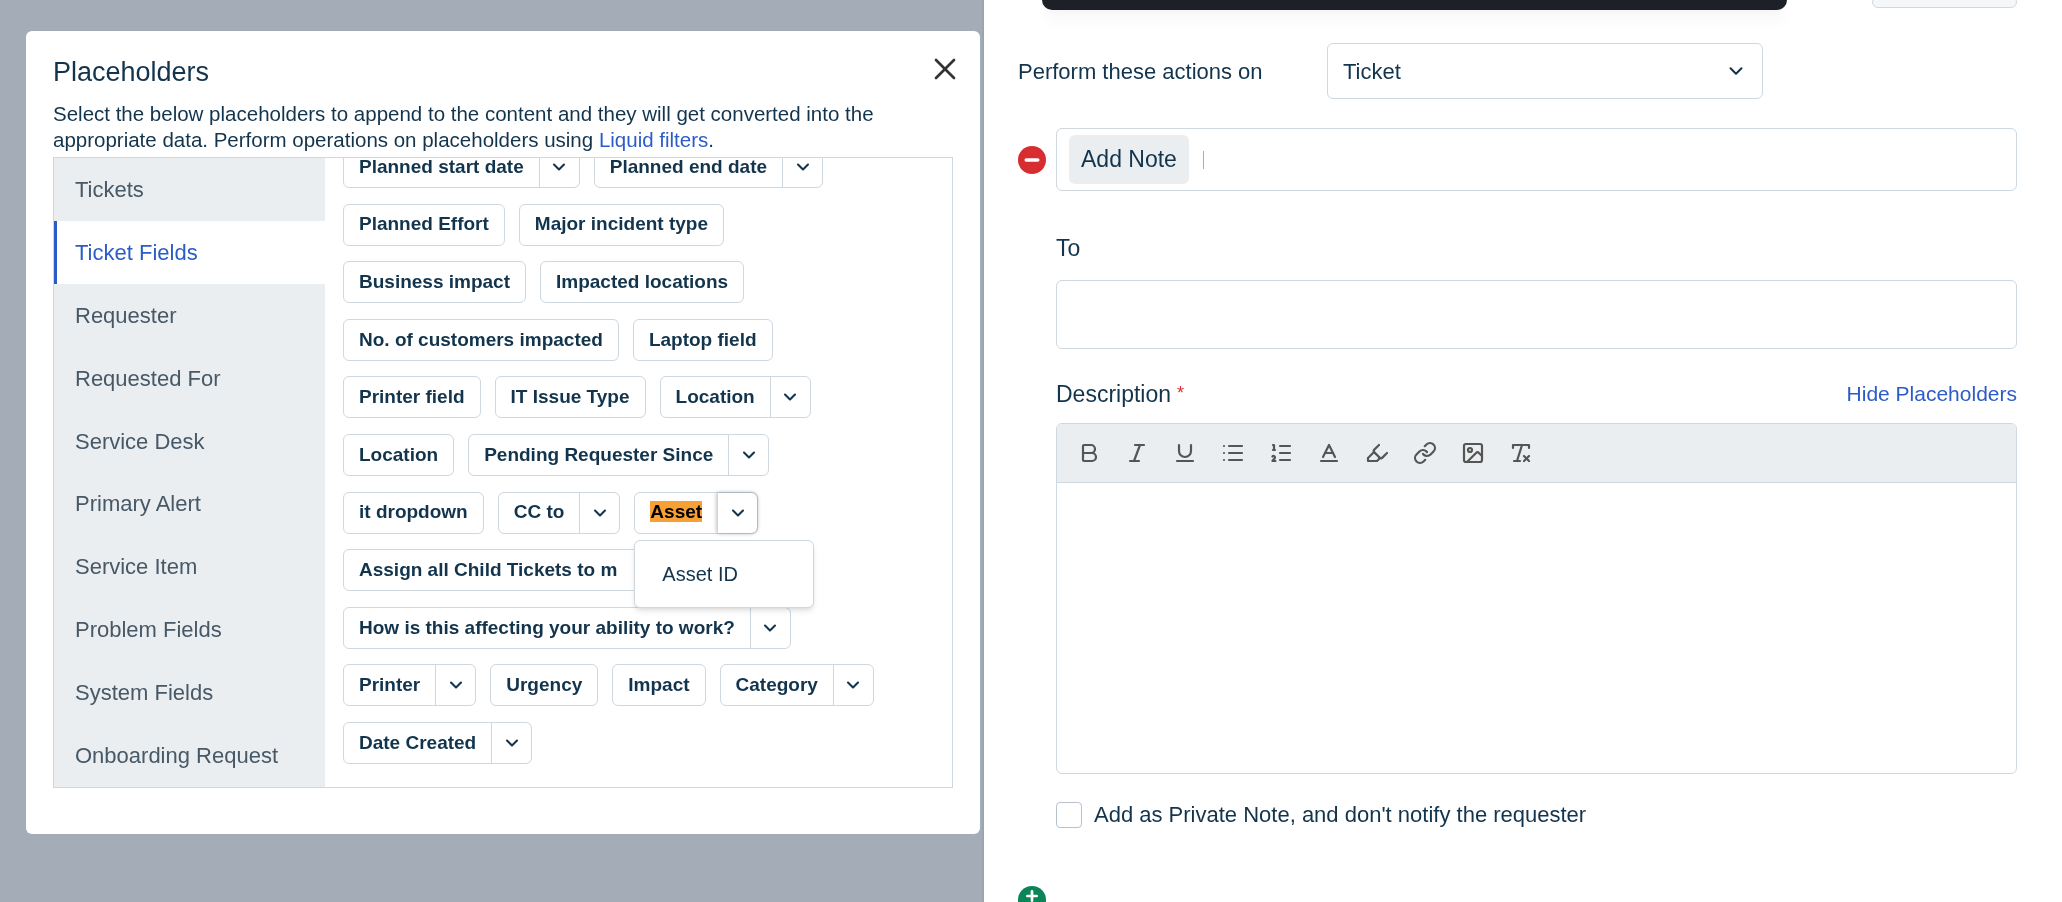  I want to click on to-label: To, so click(1069, 248).